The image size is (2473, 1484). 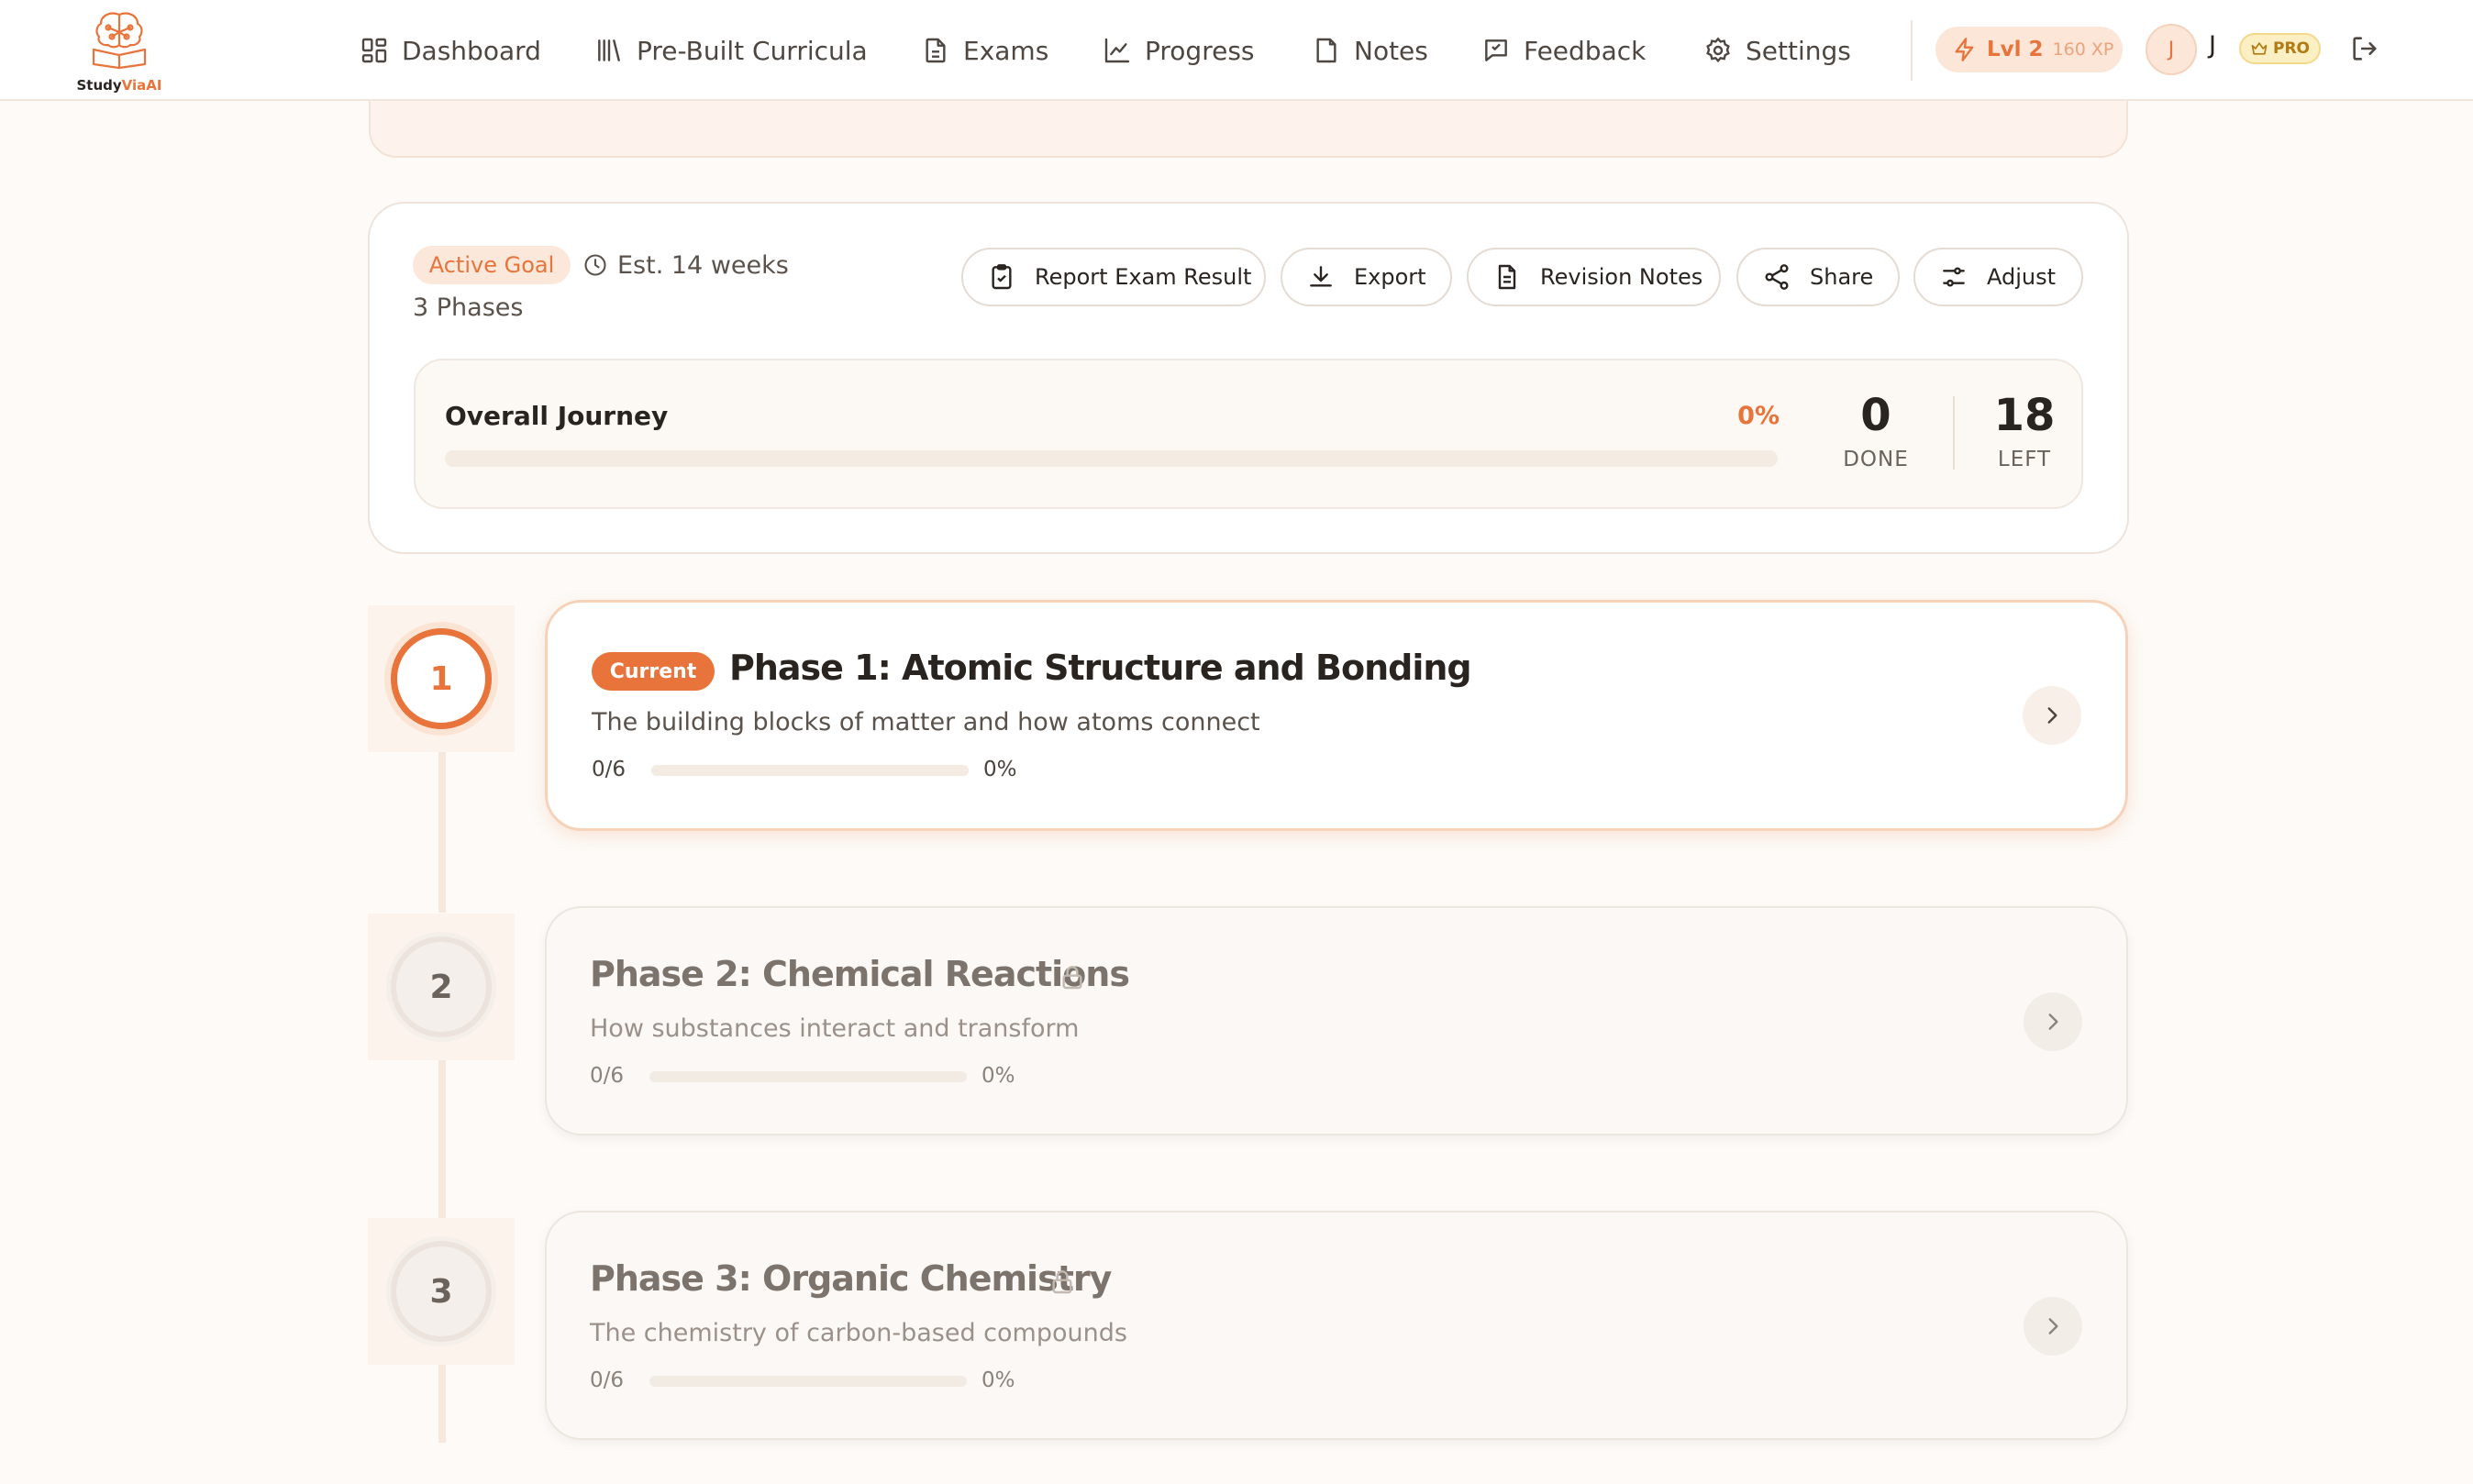 What do you see at coordinates (1200, 50) in the screenshot?
I see `nav-label: Progress` at bounding box center [1200, 50].